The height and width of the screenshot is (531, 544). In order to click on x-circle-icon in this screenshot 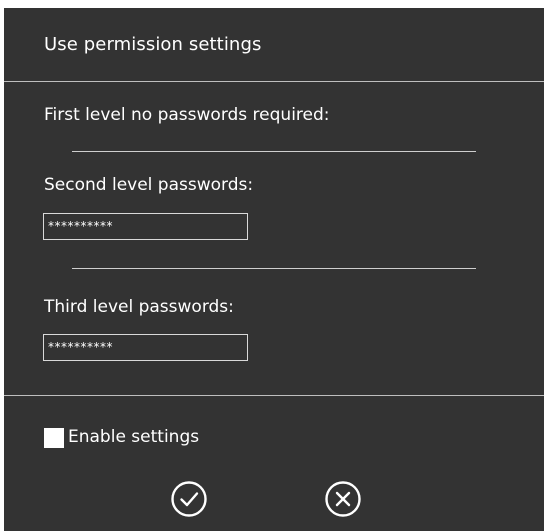, I will do `click(343, 499)`.